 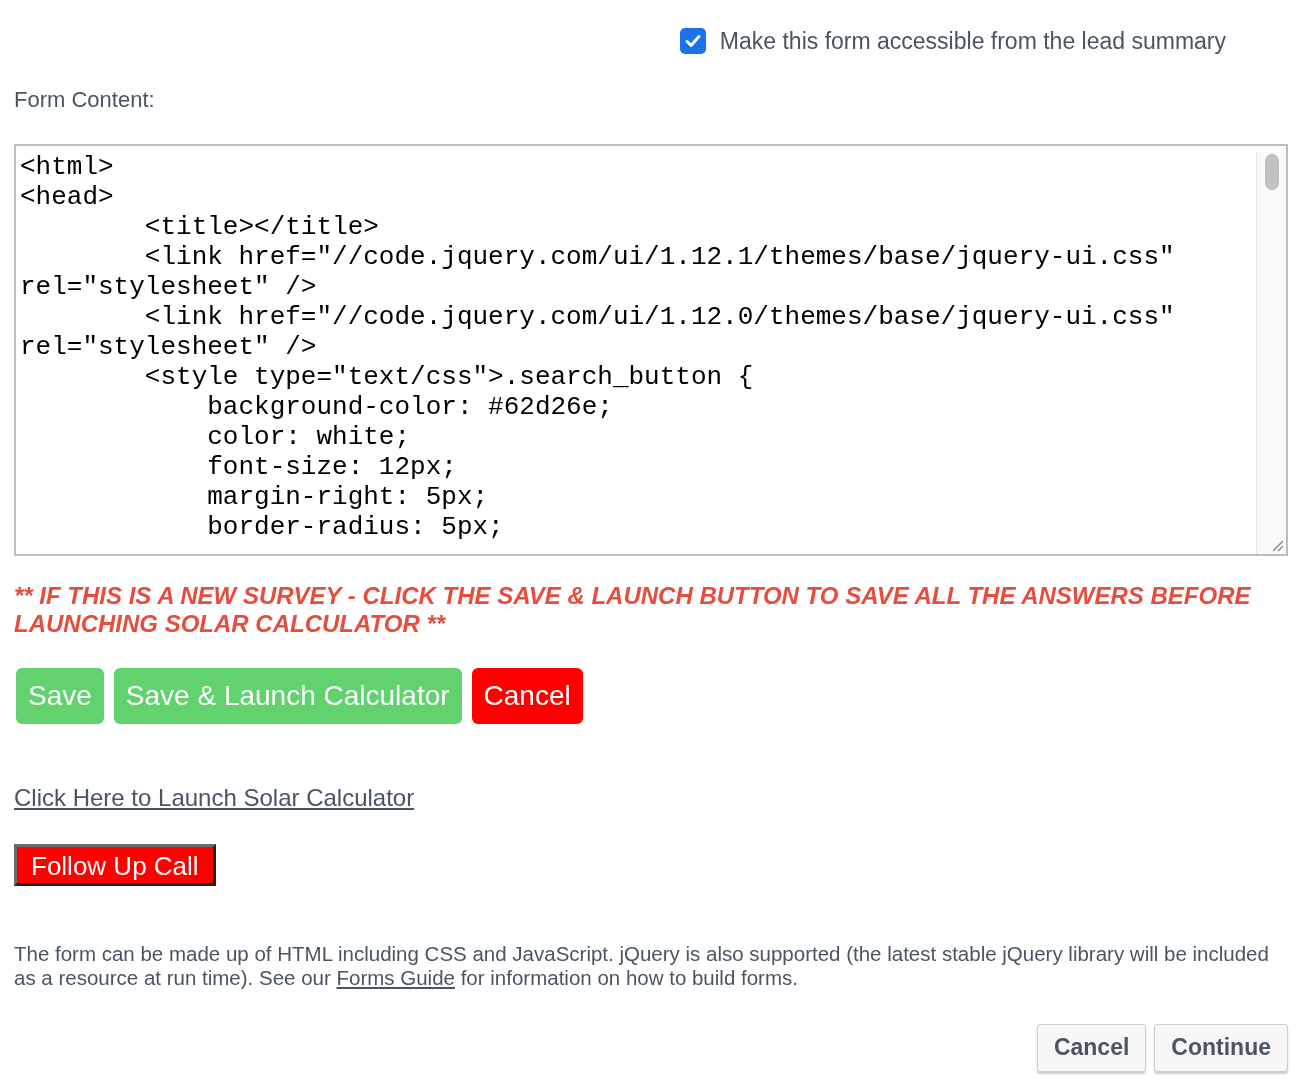 What do you see at coordinates (395, 977) in the screenshot?
I see `forms-guide-link: Forms Guide` at bounding box center [395, 977].